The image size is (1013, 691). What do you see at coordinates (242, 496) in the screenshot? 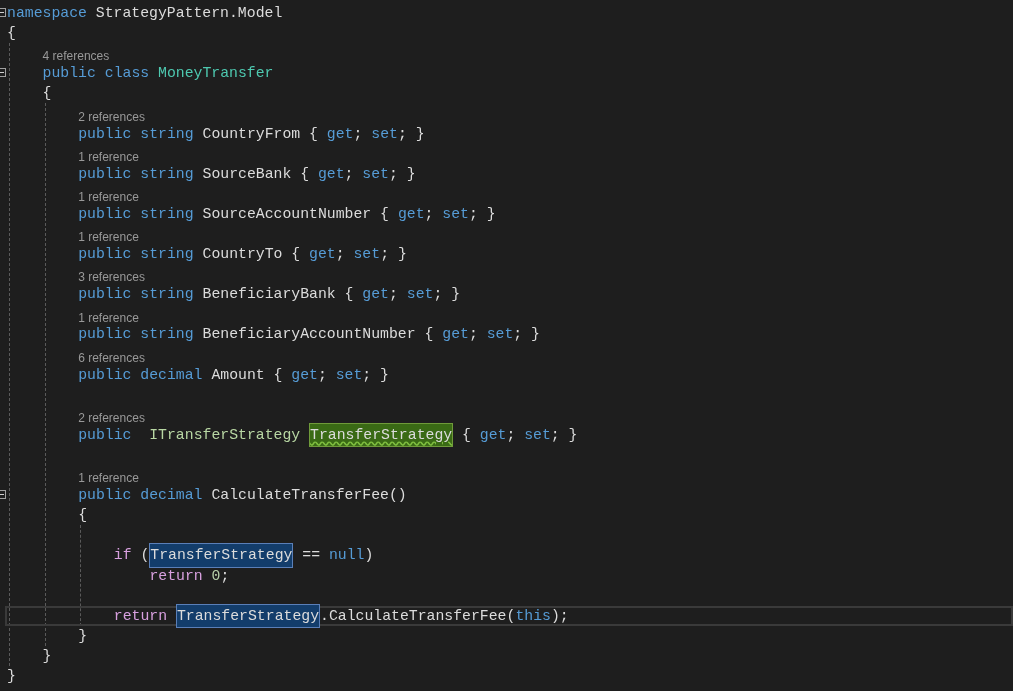
I see `code-line: public decimal CalculateTransferFee()` at bounding box center [242, 496].